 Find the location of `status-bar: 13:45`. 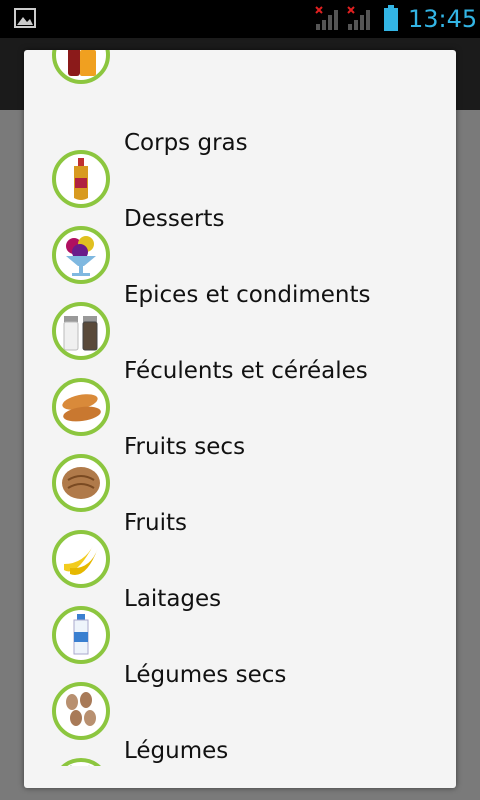

status-bar: 13:45 is located at coordinates (240, 19).